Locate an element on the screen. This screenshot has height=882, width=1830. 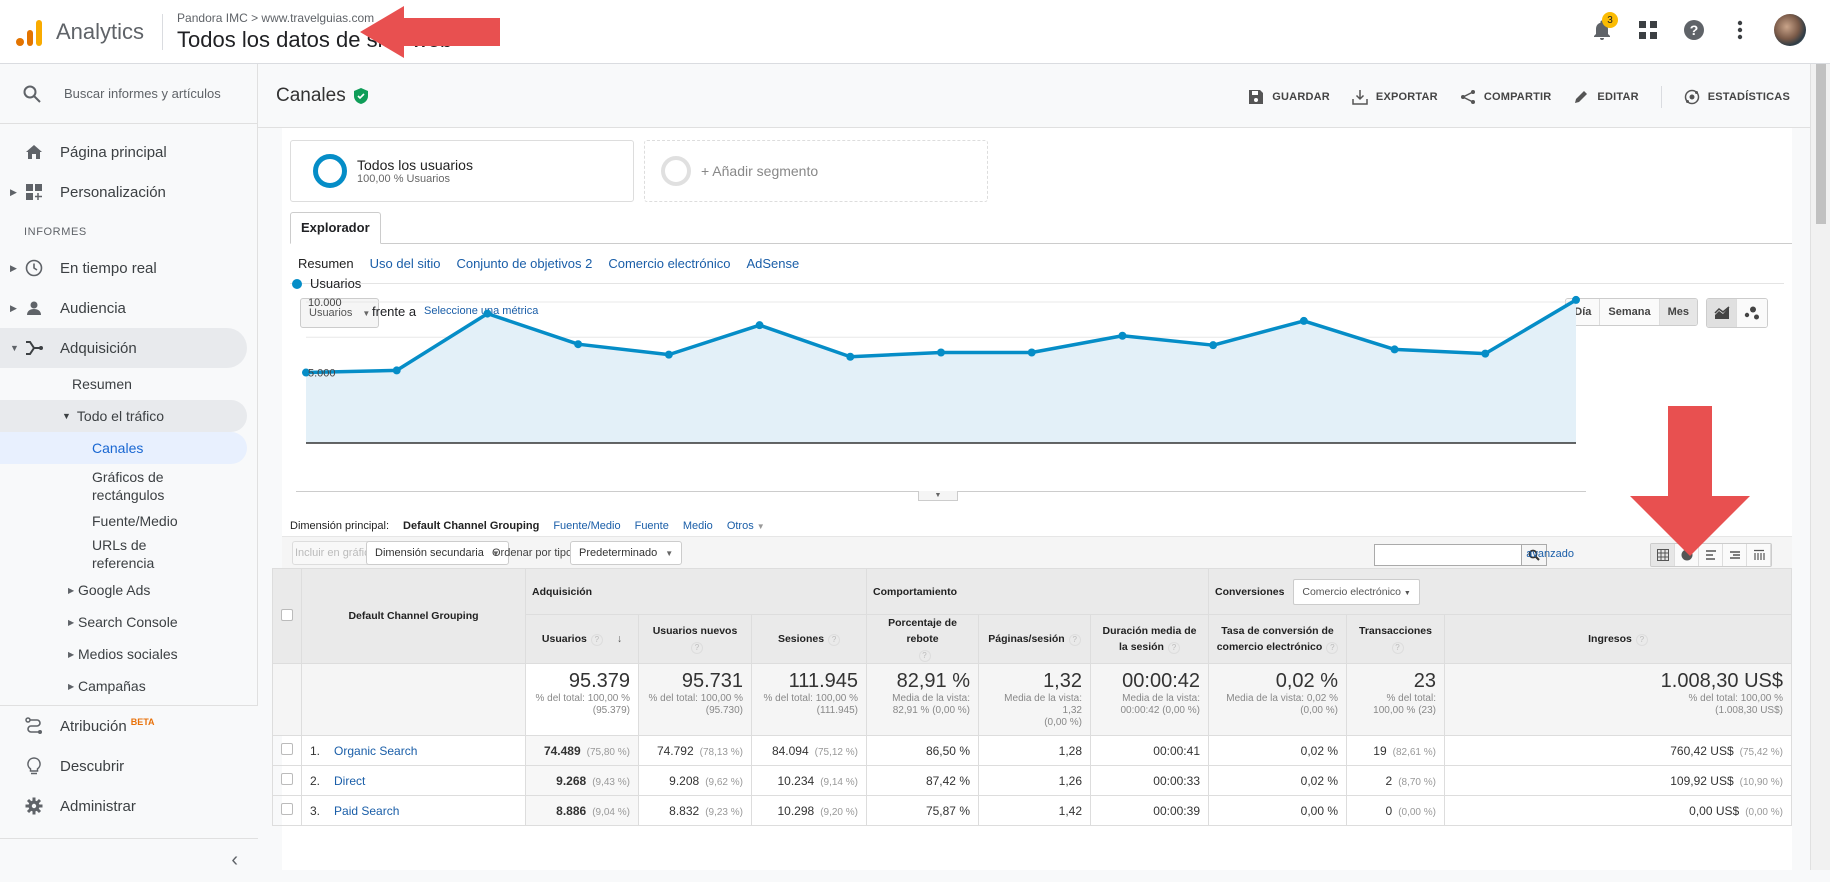
apps-button is located at coordinates (1648, 30).